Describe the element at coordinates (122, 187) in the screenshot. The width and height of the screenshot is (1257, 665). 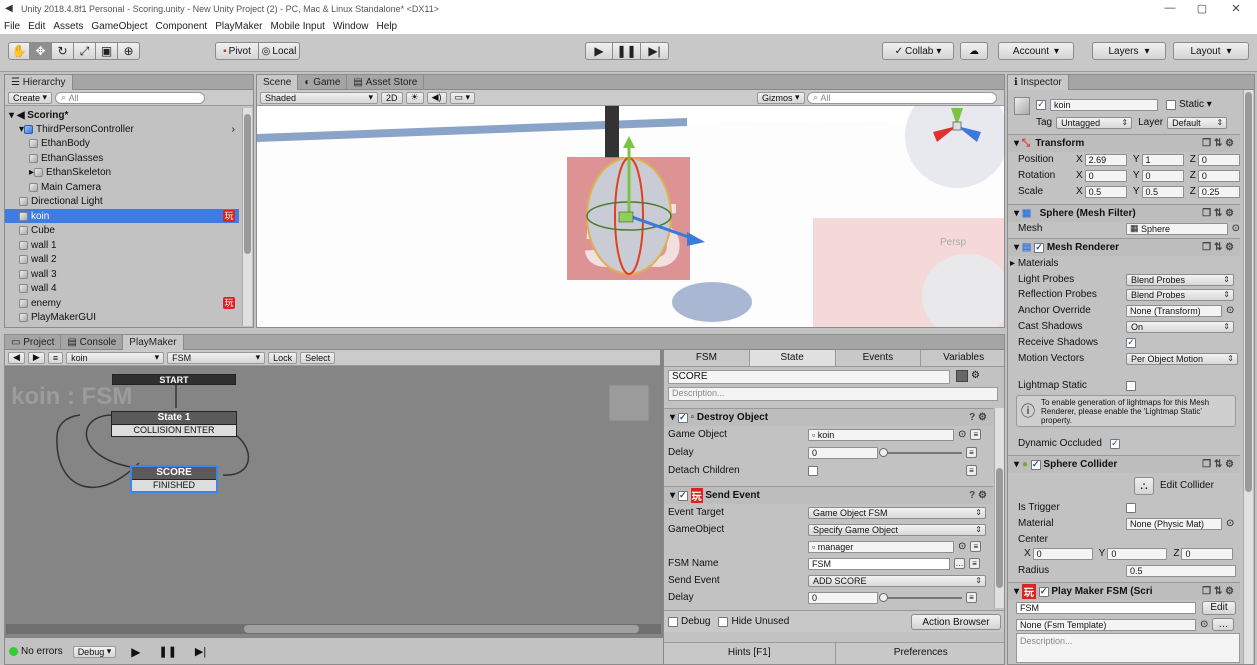
I see `hierarchy-item: Main Camera` at that location.